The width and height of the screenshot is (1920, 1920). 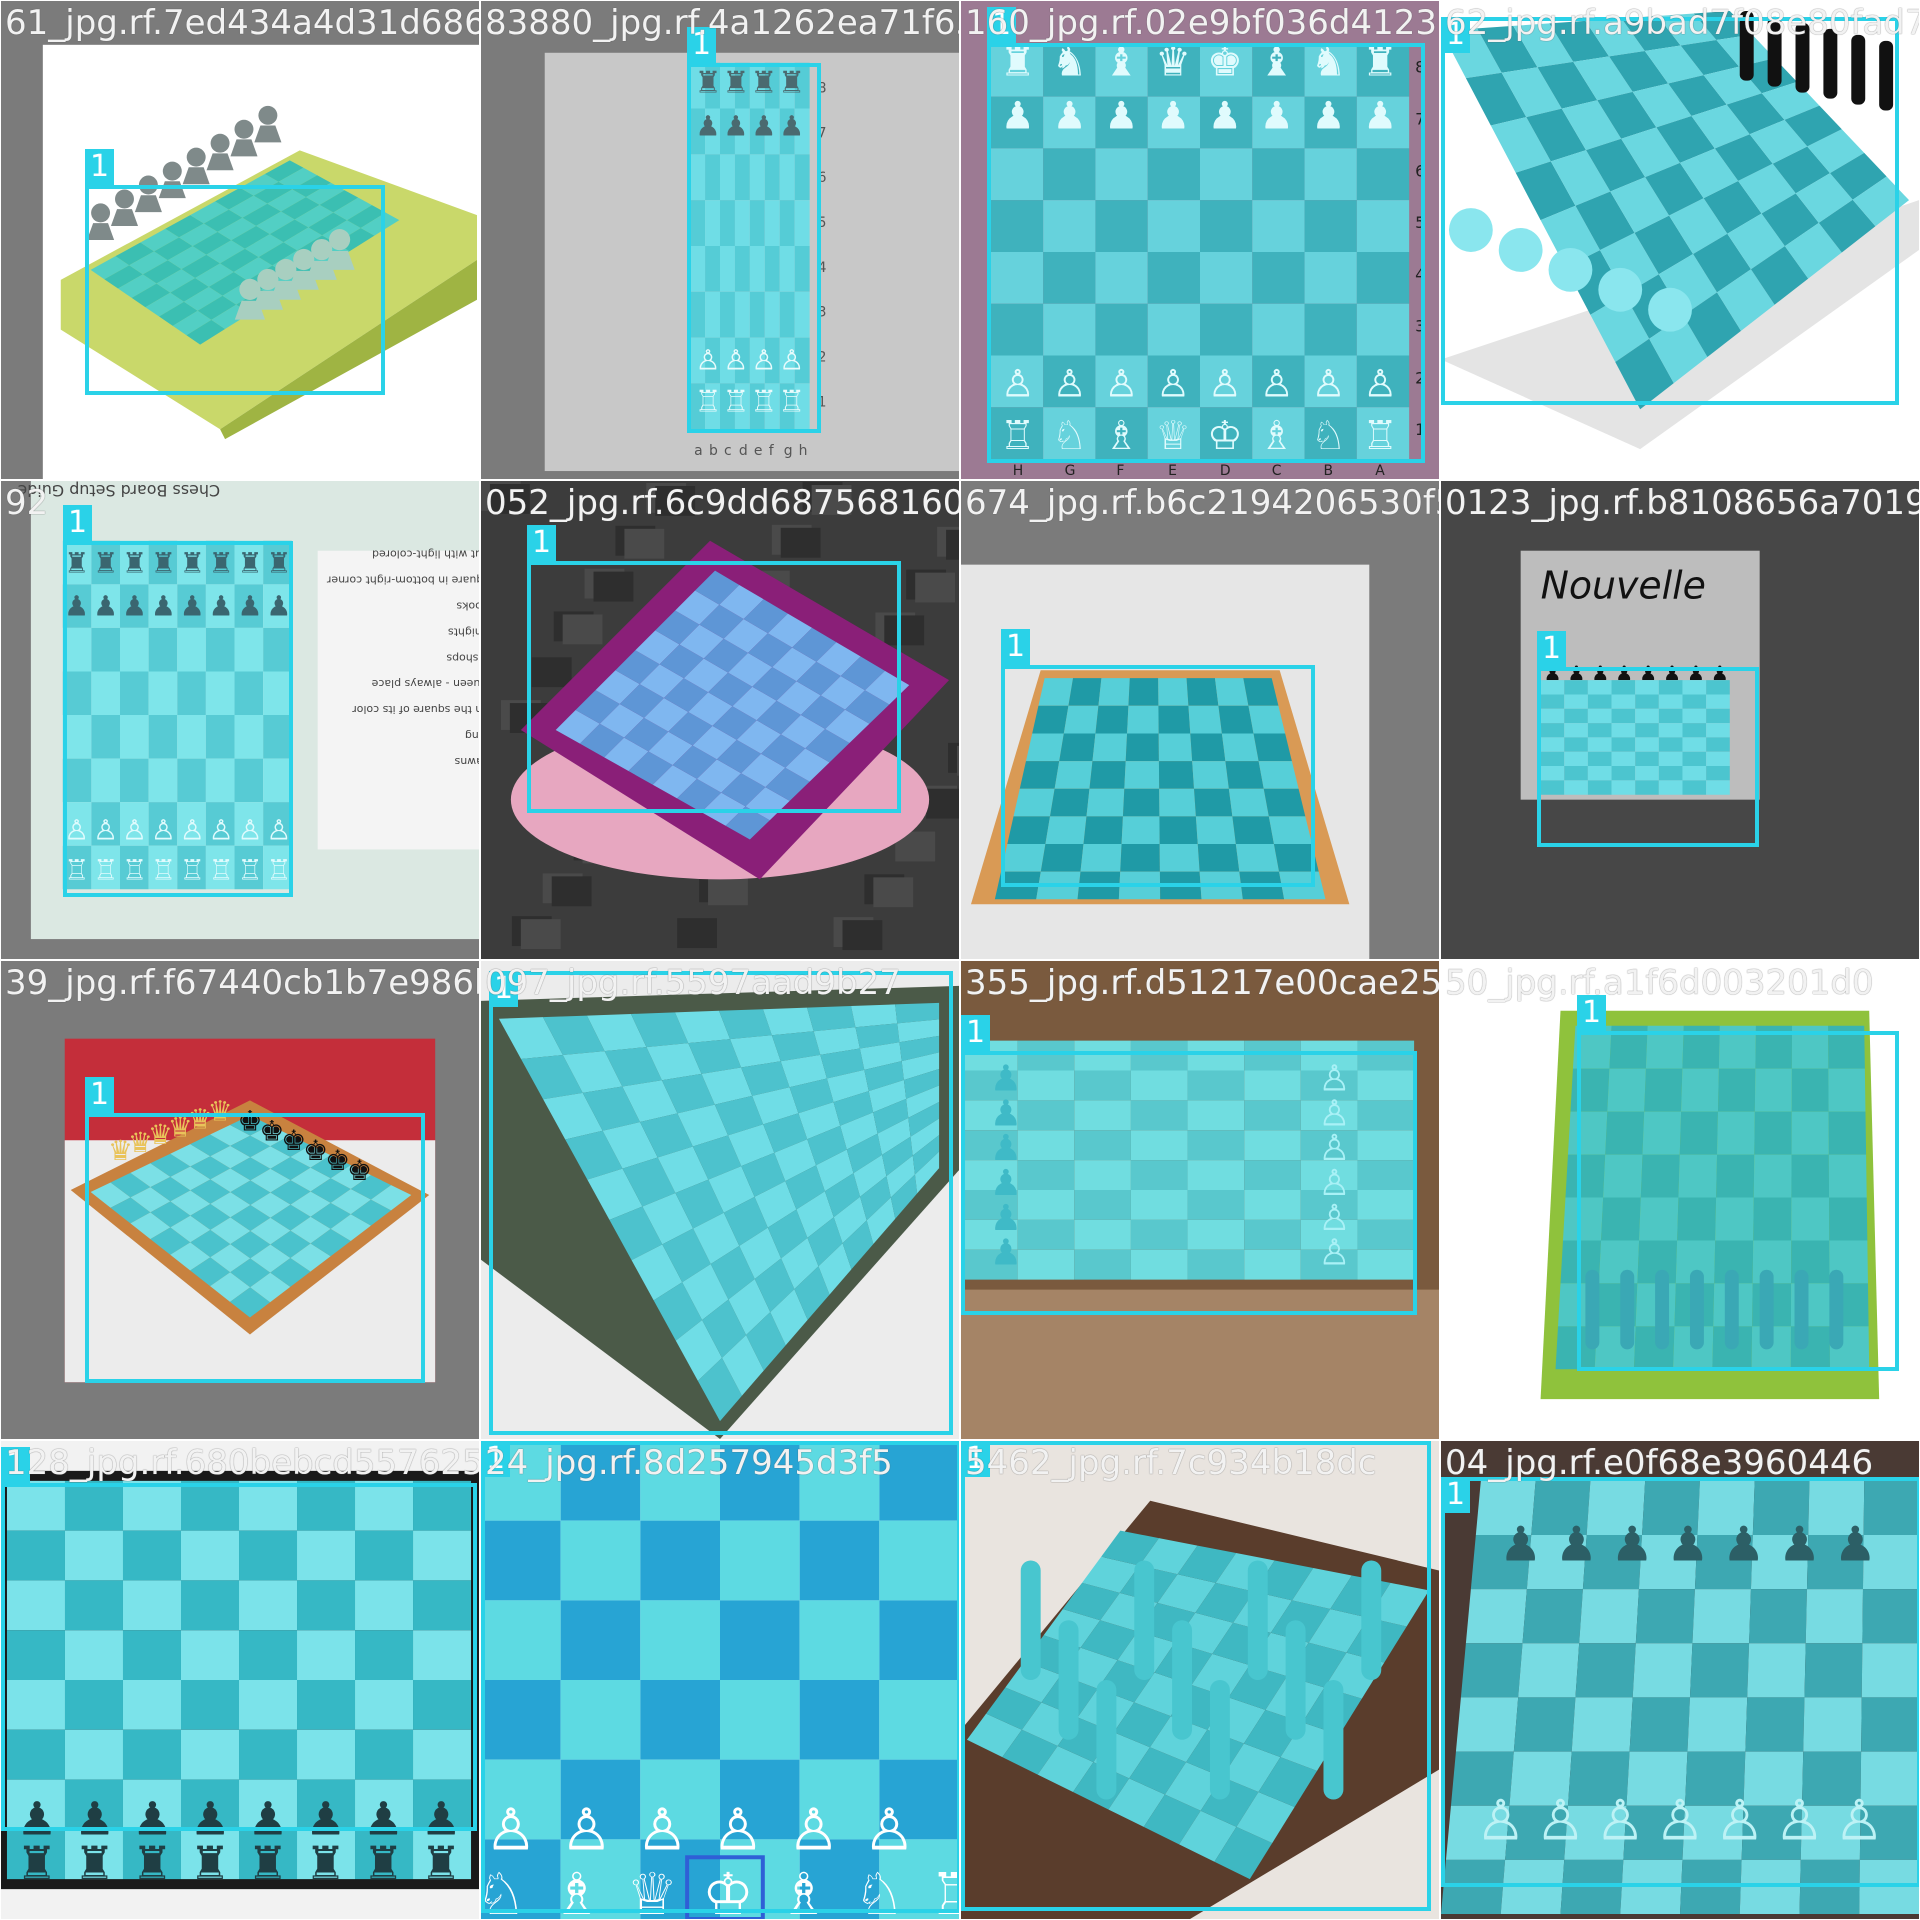 I want to click on tile-filename: 61_jpg.rf.7ed434a4d31d686, so click(x=242, y=23).